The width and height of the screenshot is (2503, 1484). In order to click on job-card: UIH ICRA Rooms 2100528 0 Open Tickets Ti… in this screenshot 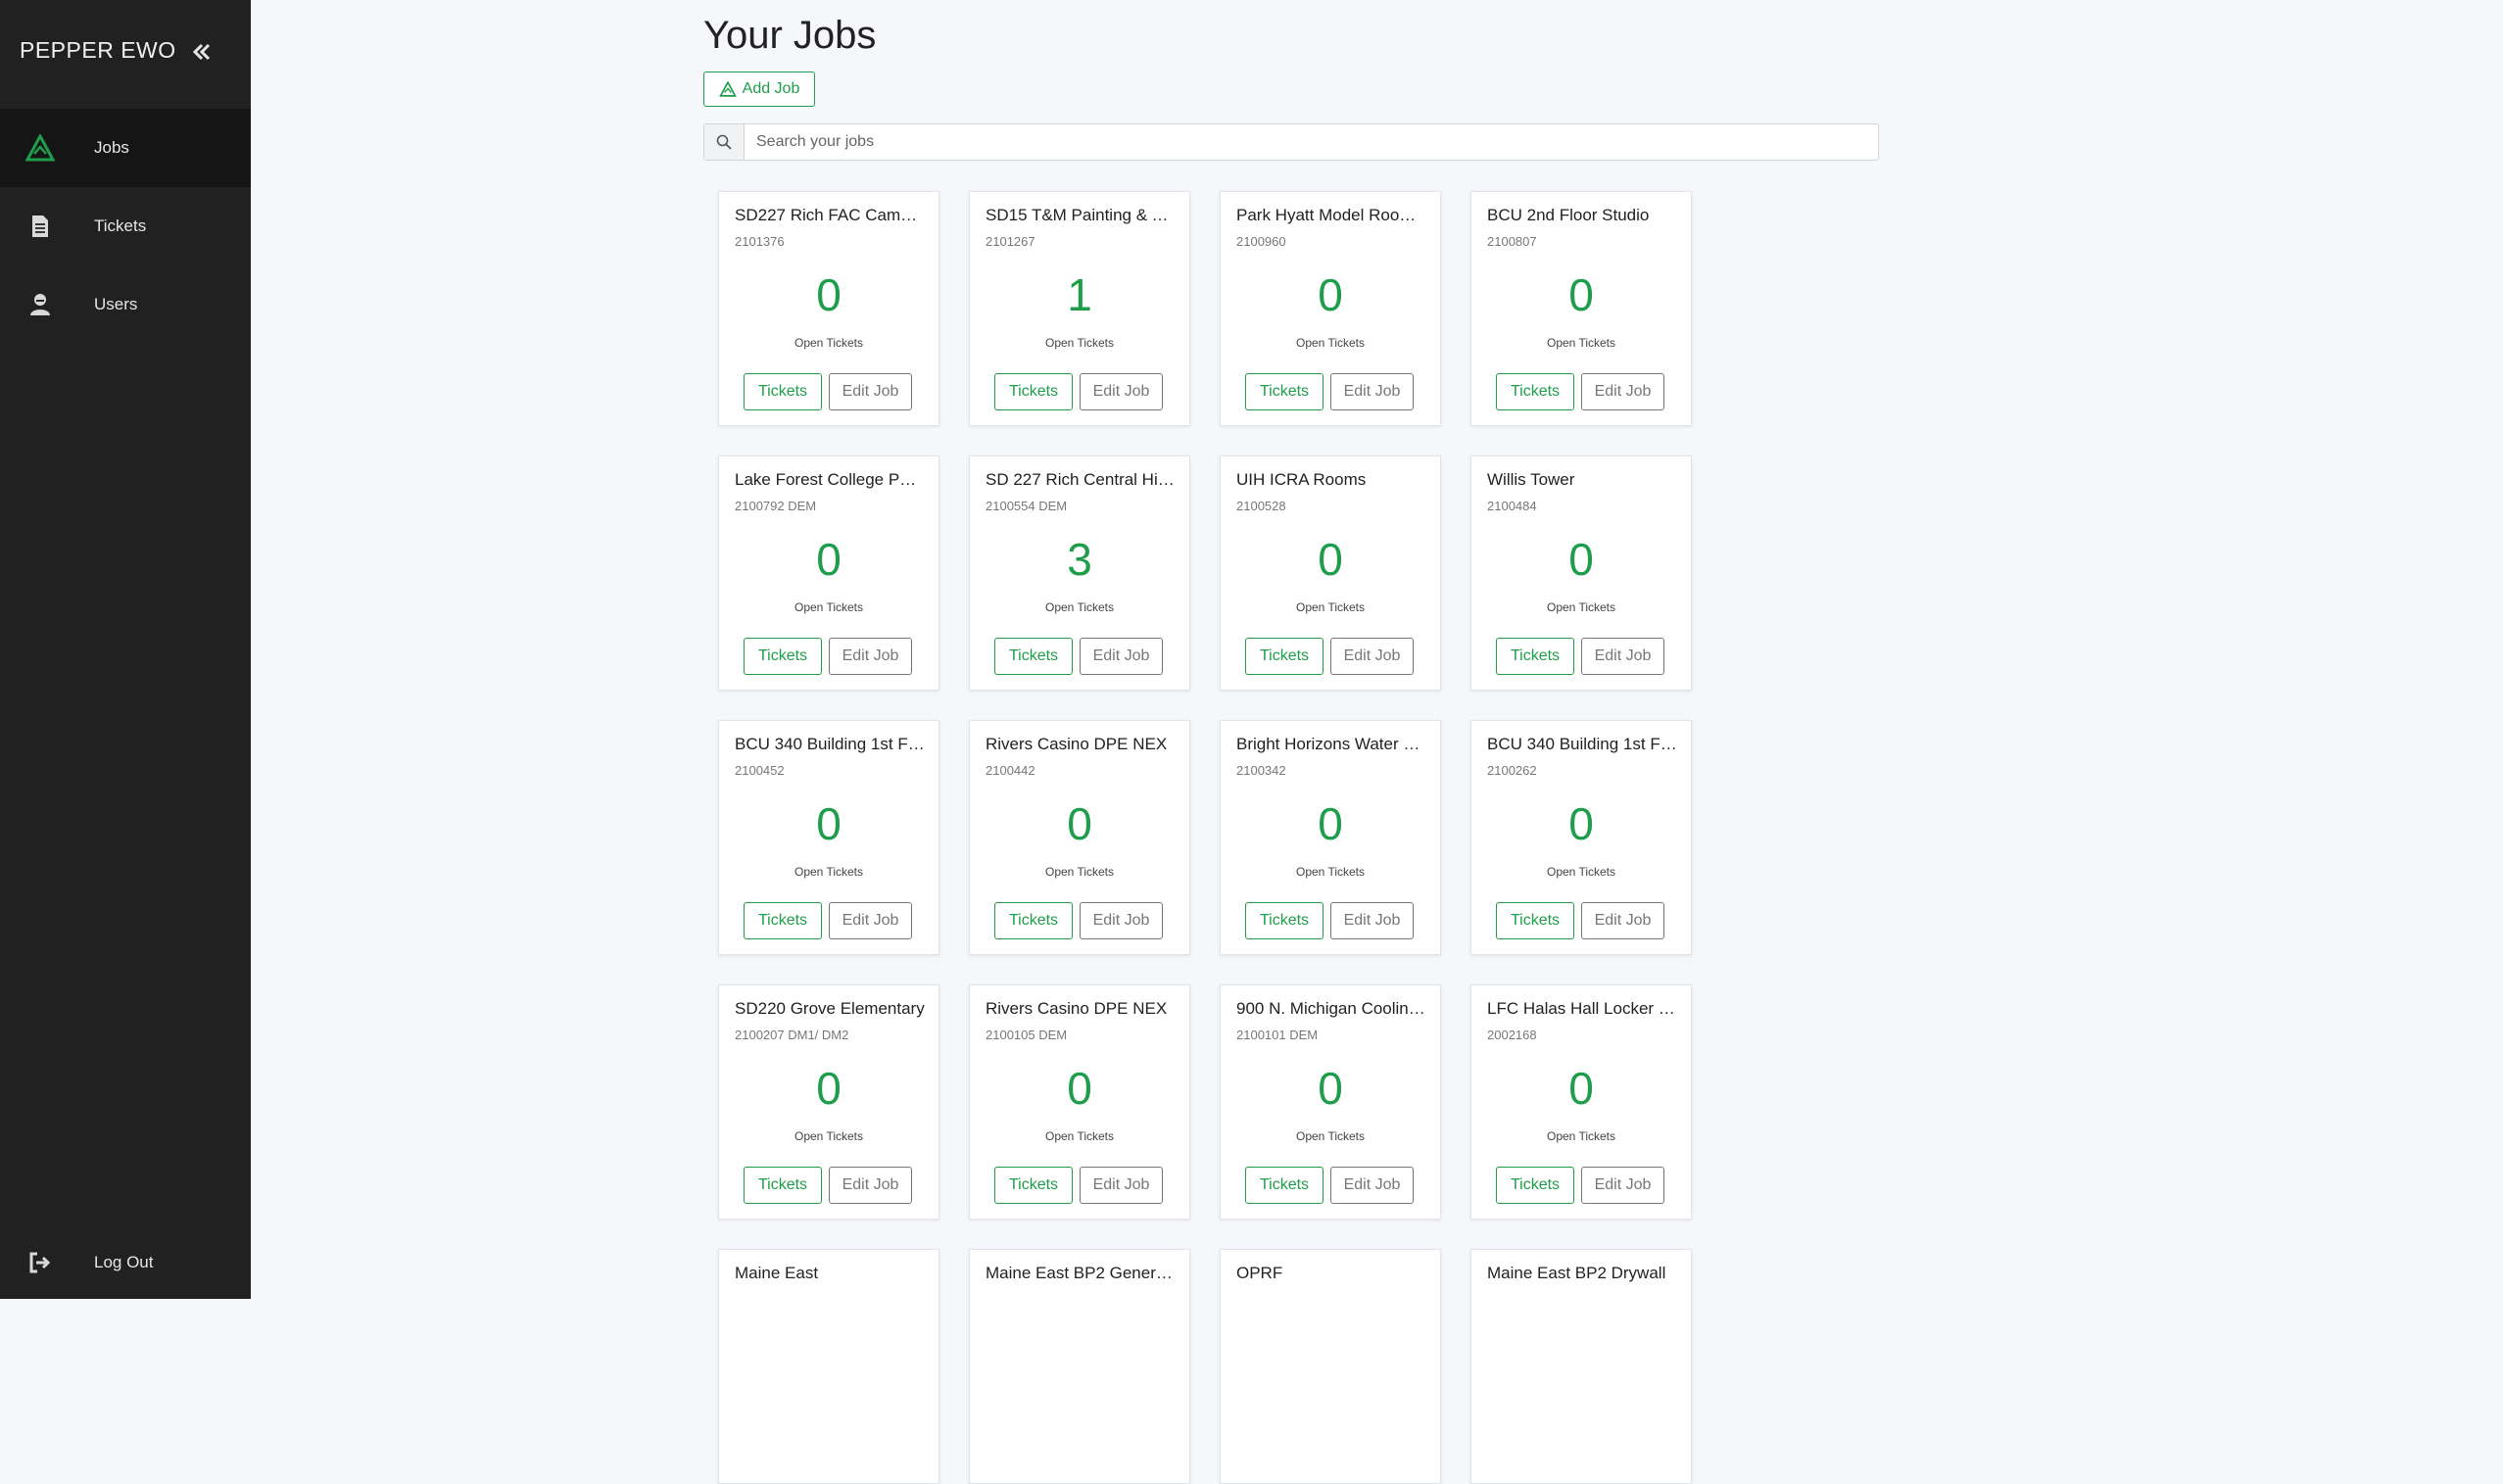, I will do `click(1330, 573)`.